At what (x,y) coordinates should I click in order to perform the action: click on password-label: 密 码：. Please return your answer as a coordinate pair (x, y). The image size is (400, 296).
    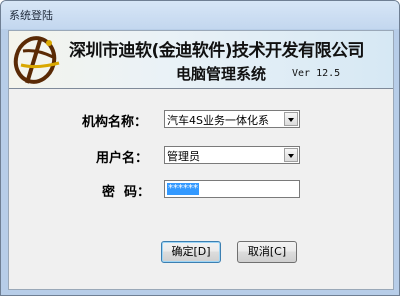
    Looking at the image, I should click on (126, 192).